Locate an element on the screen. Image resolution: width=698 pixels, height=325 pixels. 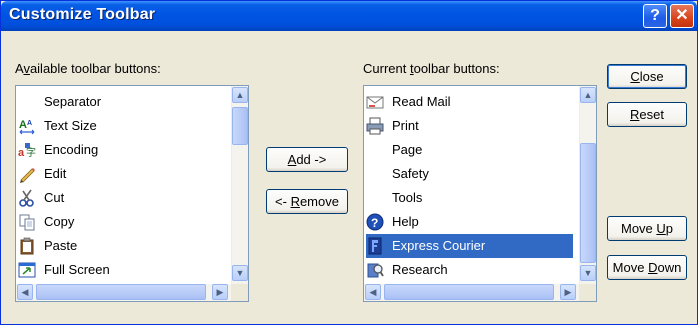
available-vertical-scrollbar: ▲ ▼ is located at coordinates (239, 185).